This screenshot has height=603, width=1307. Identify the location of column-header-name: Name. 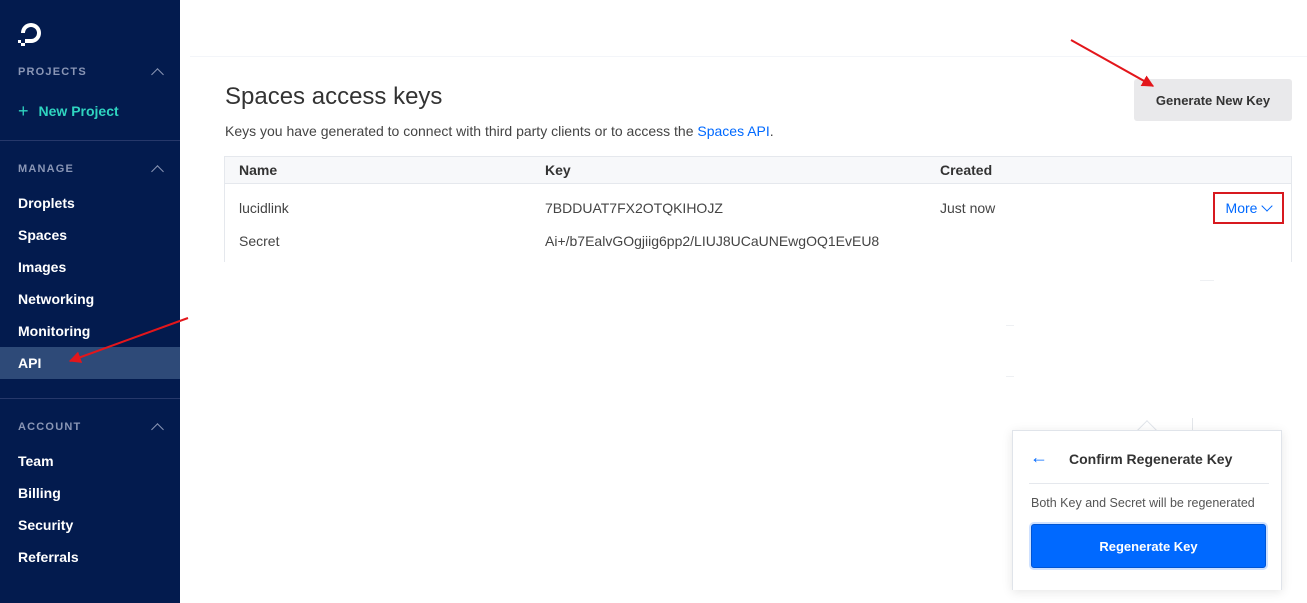
(258, 170).